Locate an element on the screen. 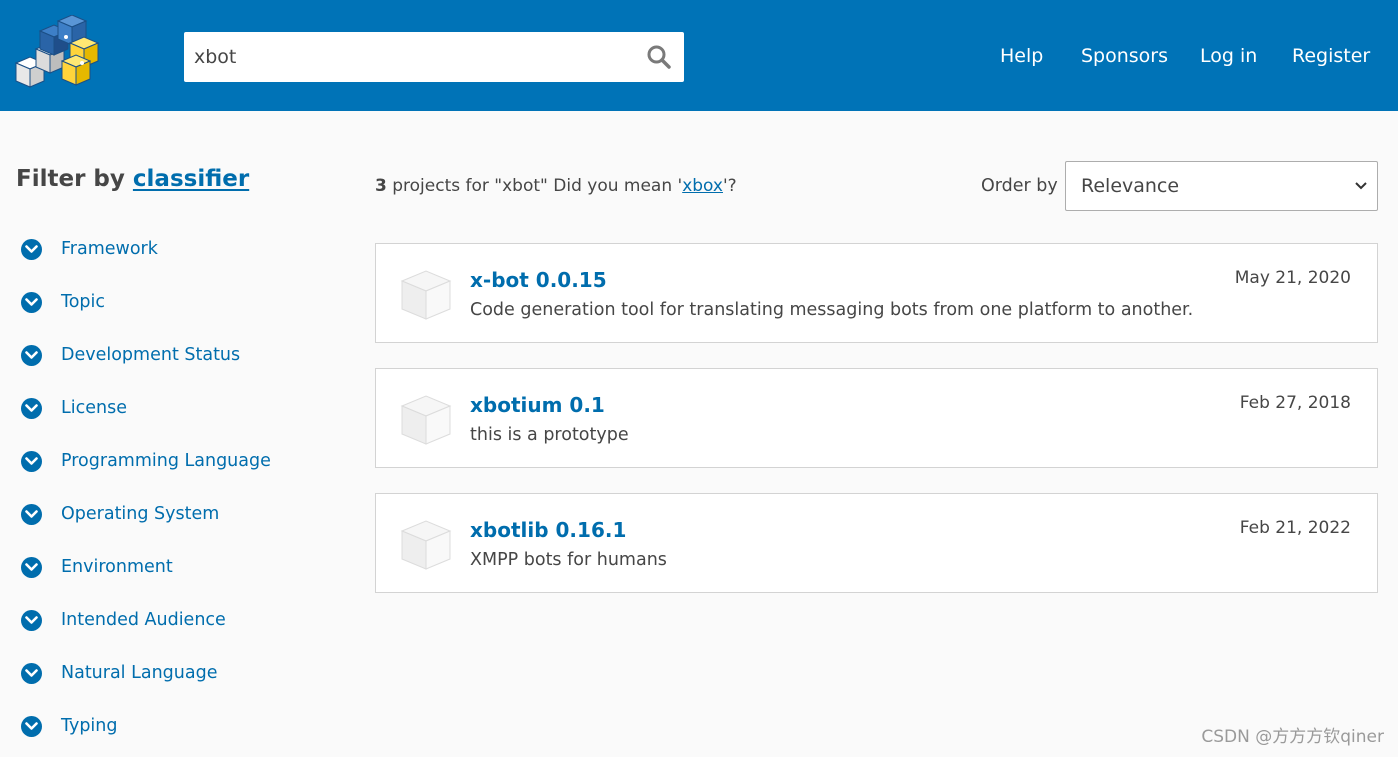 The width and height of the screenshot is (1398, 757). facet-label: Natural Language is located at coordinates (139, 673).